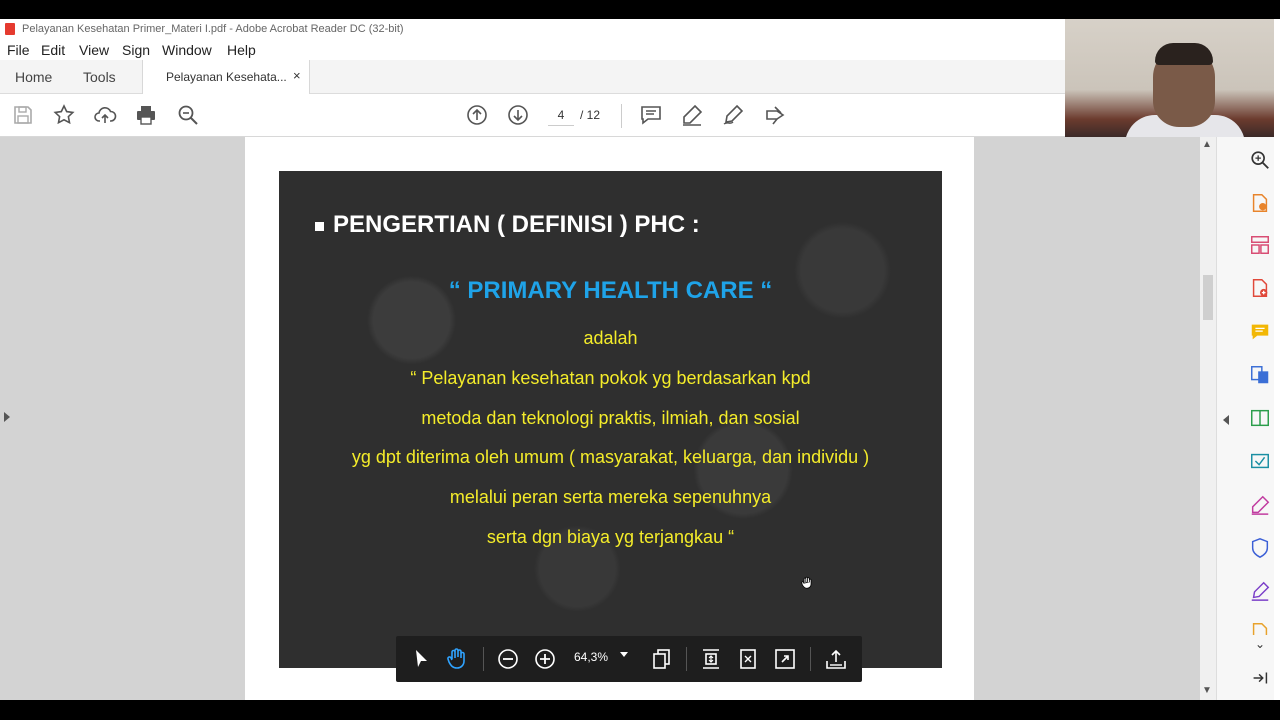  I want to click on bottom-black-bar, so click(640, 710).